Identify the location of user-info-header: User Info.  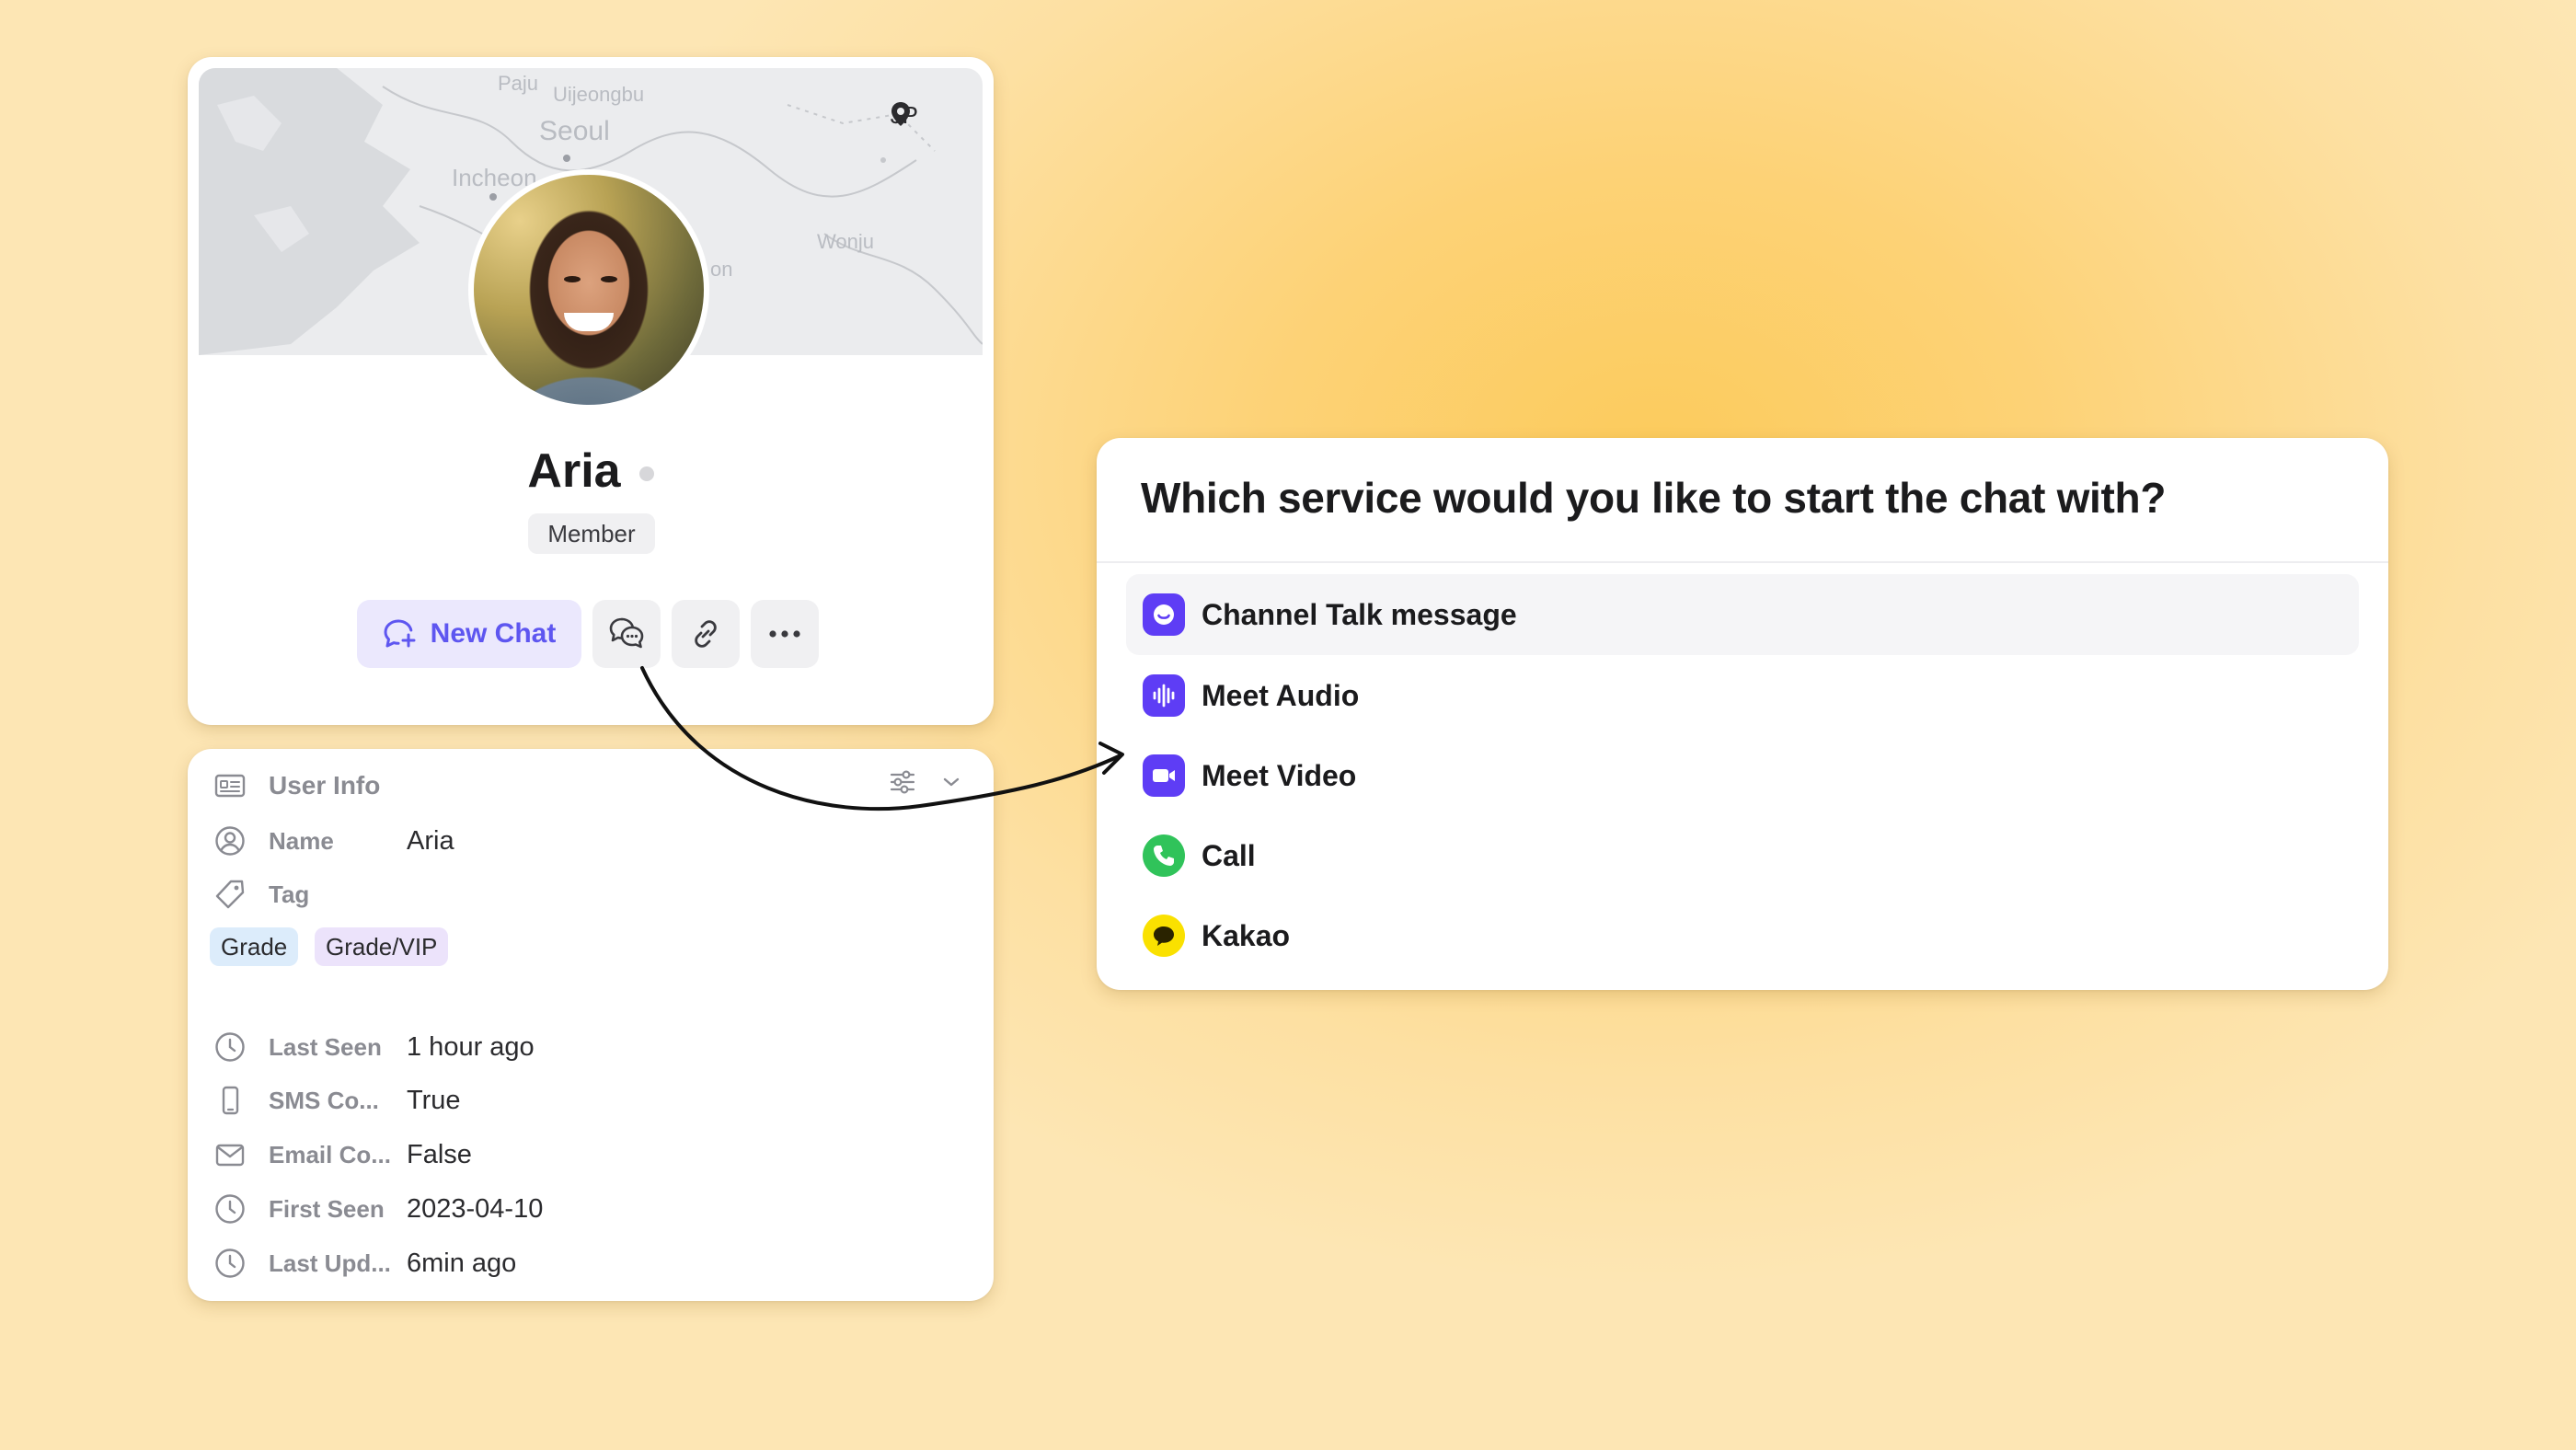
(296, 785).